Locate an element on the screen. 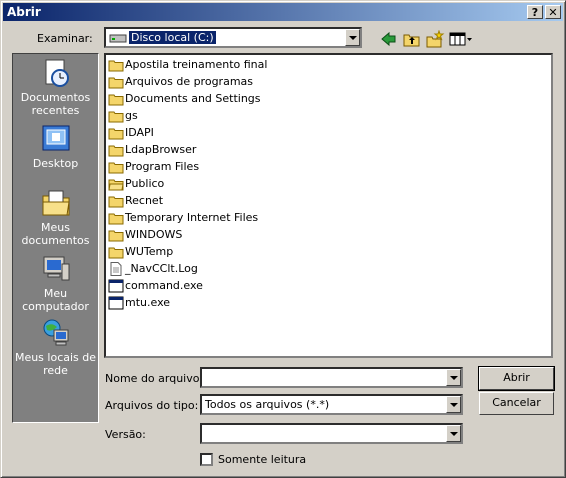 Image resolution: width=566 pixels, height=478 pixels. open-button: Abrir is located at coordinates (516, 378).